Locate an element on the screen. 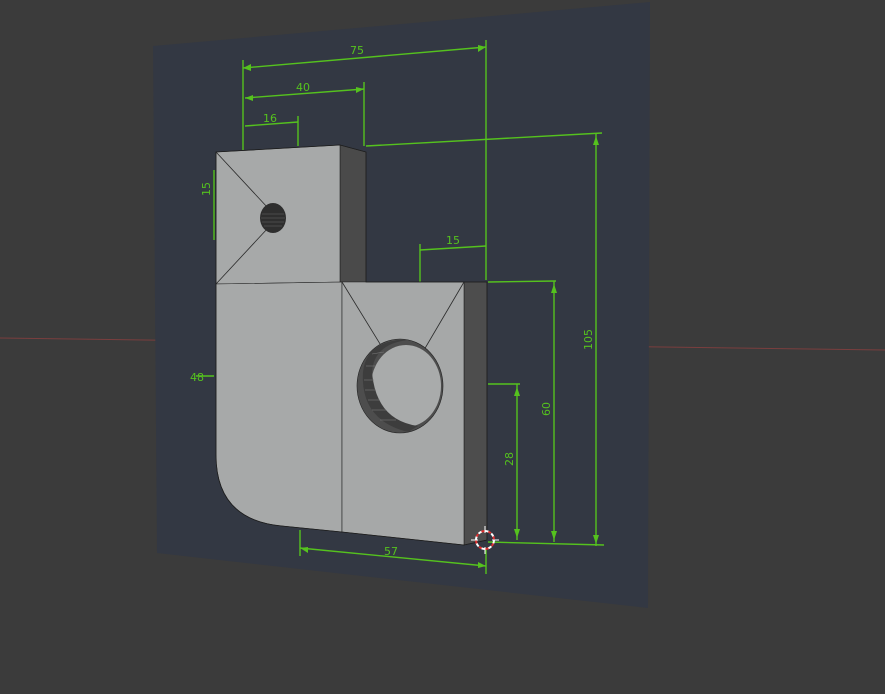  dim-right-height: 60 is located at coordinates (546, 409).